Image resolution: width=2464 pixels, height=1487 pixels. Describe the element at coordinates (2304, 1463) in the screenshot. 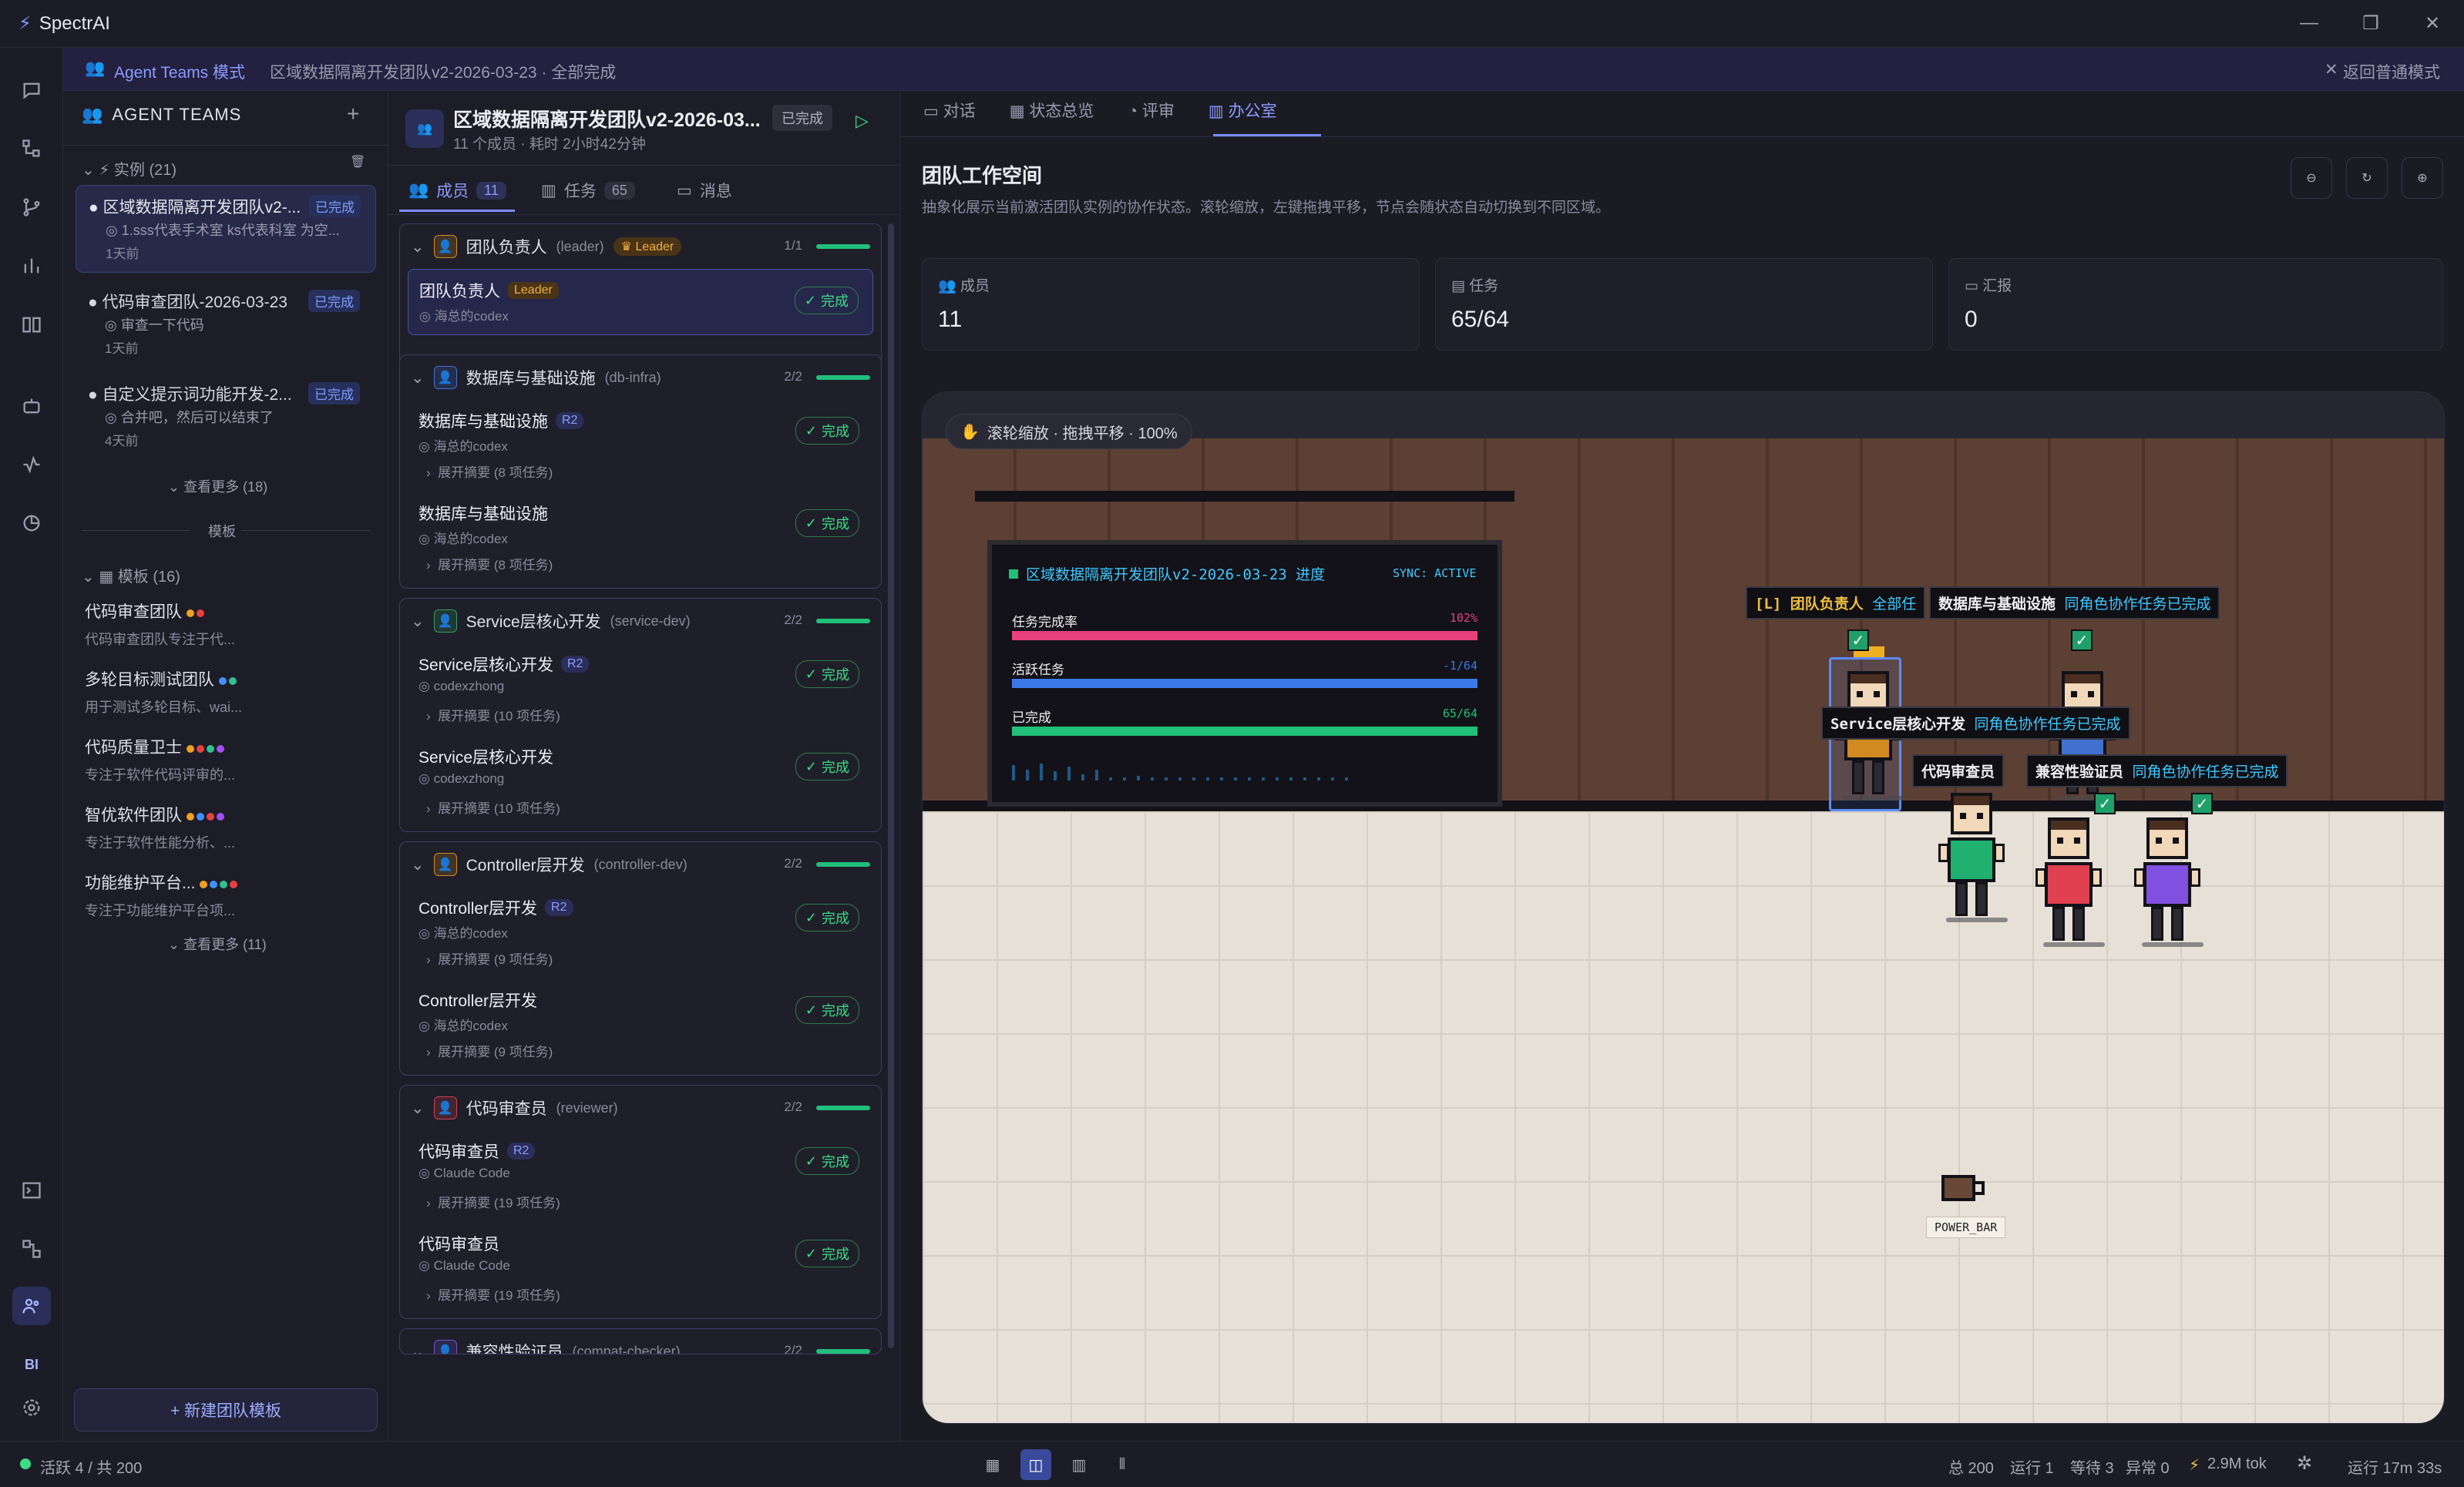

I see `bug-icon: ✲` at that location.